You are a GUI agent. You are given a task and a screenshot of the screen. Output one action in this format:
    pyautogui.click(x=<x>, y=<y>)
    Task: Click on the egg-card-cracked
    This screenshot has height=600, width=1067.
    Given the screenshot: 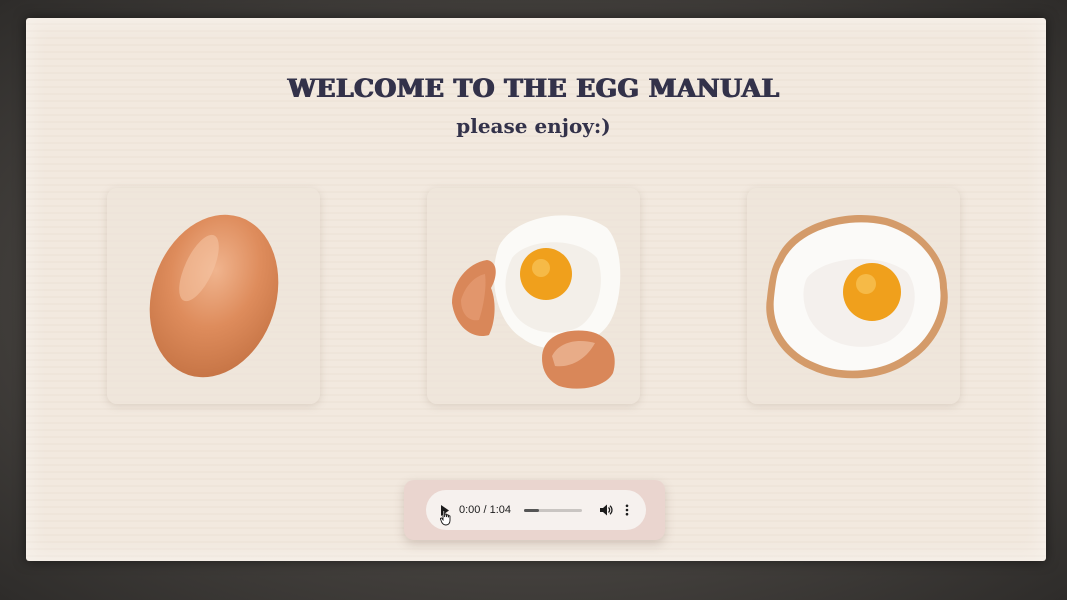 What is the action you would take?
    pyautogui.click(x=533, y=296)
    